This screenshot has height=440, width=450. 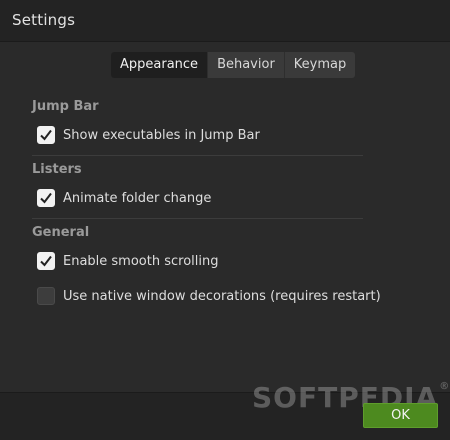 I want to click on checkbox-show-executables, so click(x=46, y=135).